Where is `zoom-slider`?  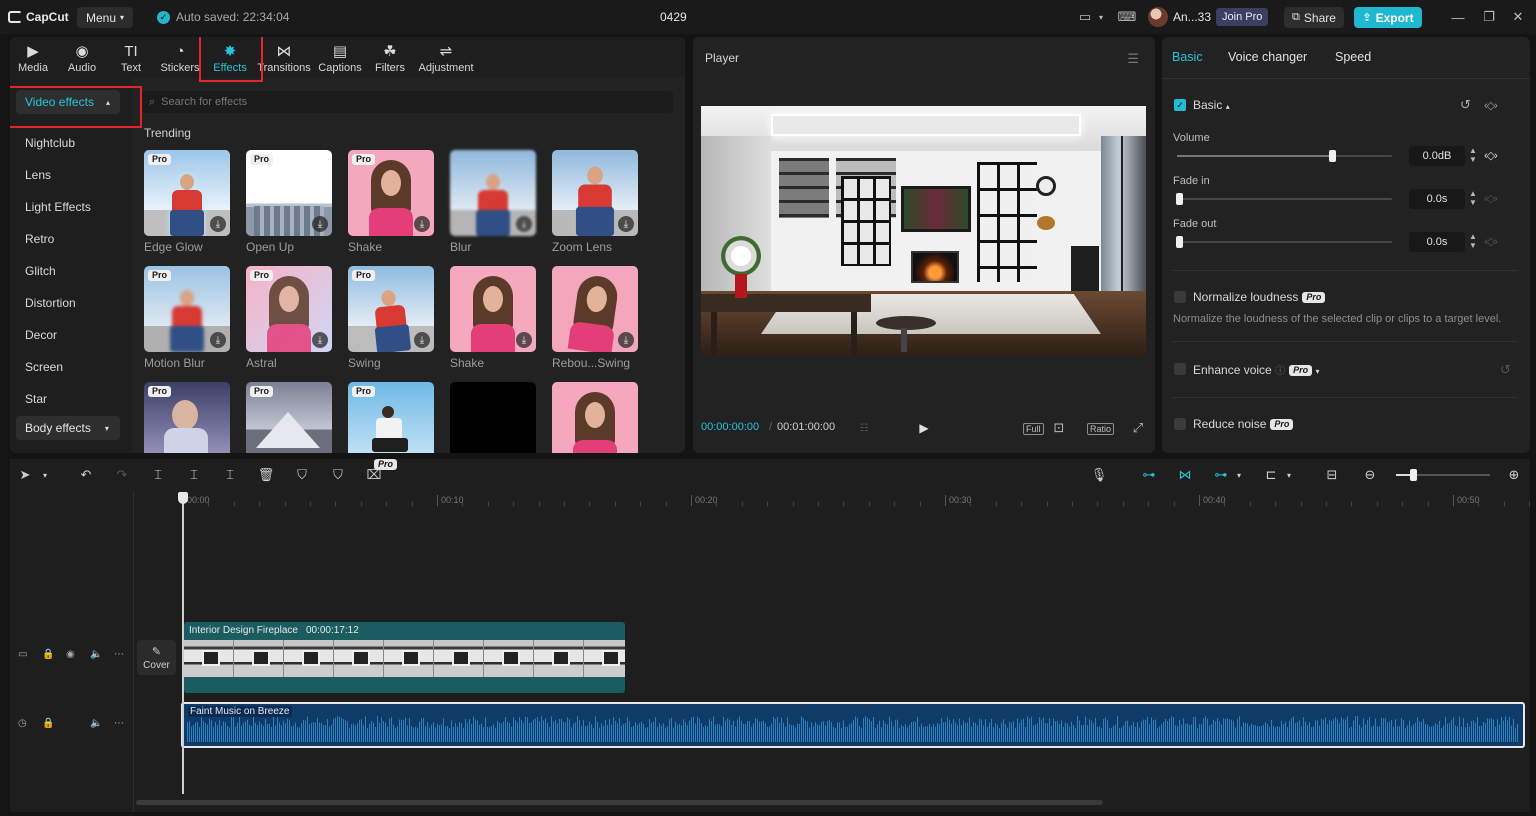 zoom-slider is located at coordinates (1443, 475).